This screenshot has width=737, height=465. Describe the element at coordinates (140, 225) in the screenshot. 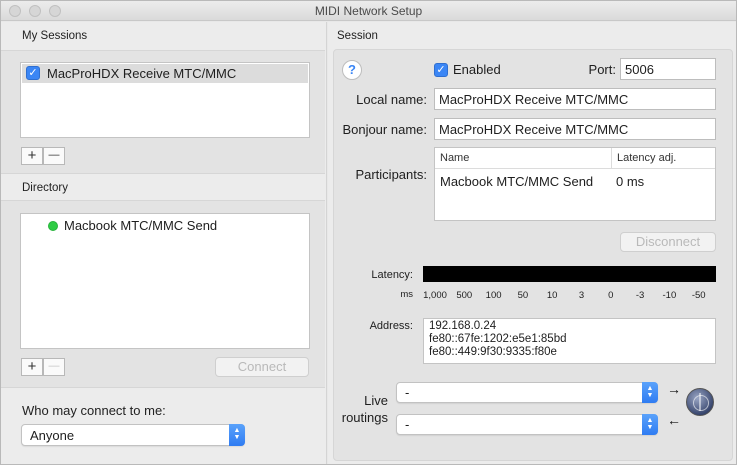

I see `directory-item-label: Macbook MTC/MMC Send` at that location.